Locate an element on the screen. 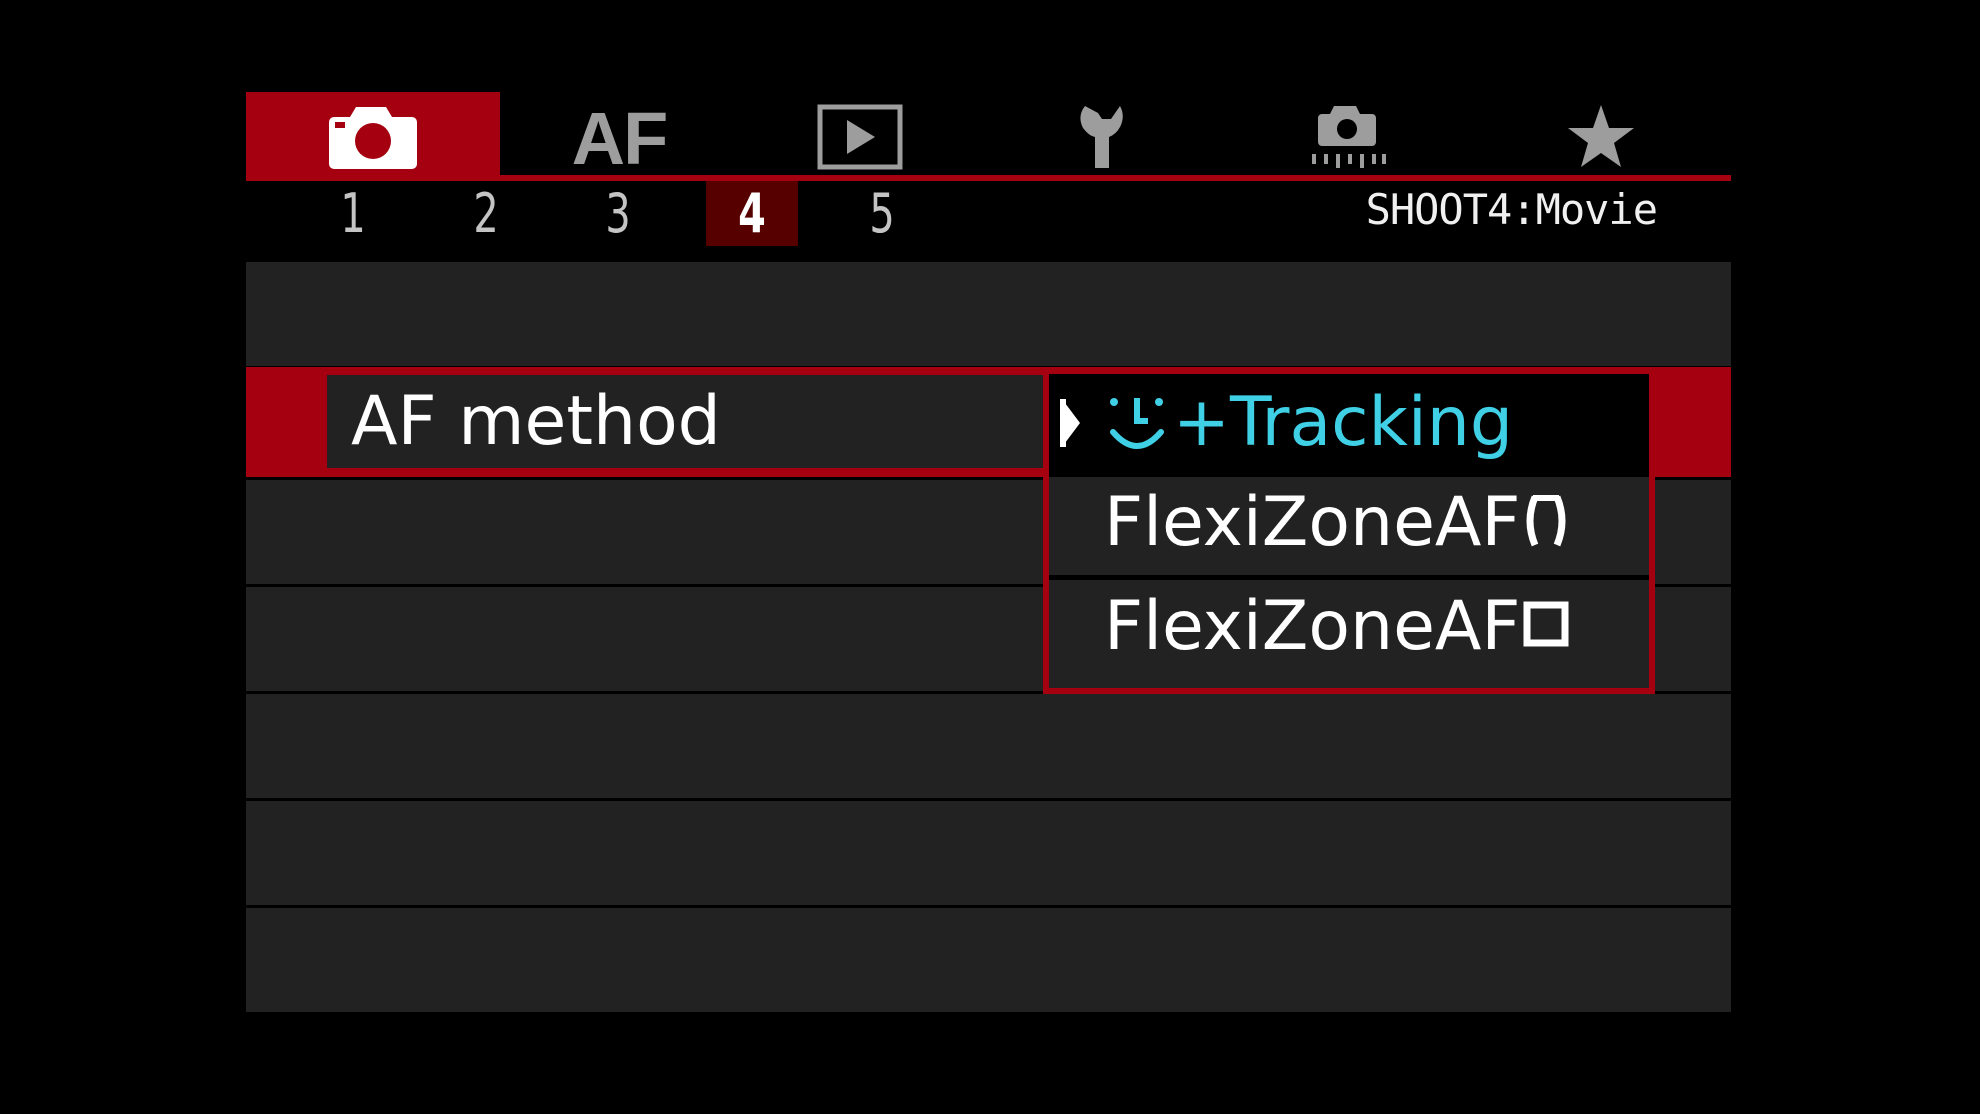  dropdown-frame: +Tracking FlexiZoneAF FlexiZoneAF is located at coordinates (1349, 534).